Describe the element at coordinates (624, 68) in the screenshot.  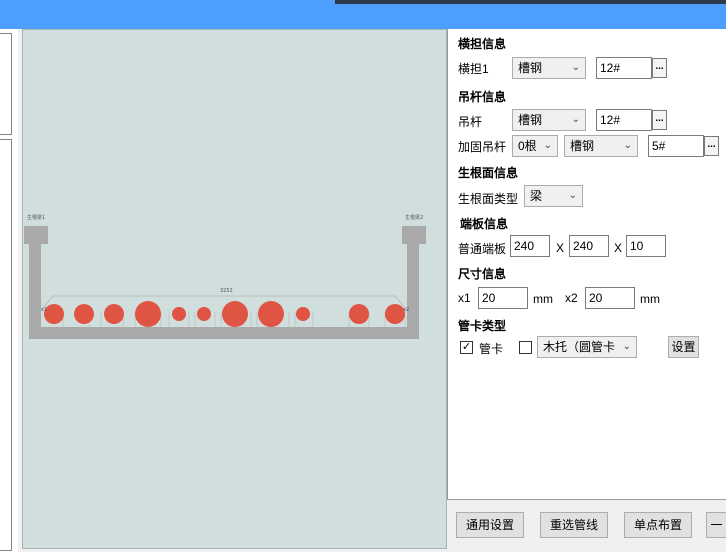
I see `crossarm-spec-input: 12#` at that location.